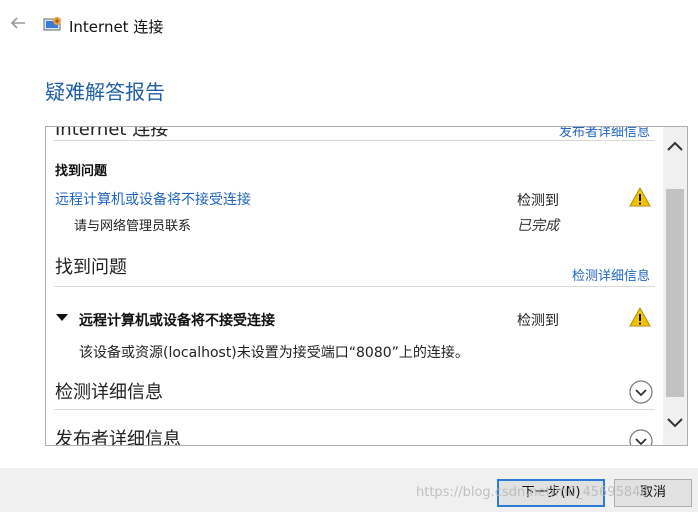 This screenshot has height=512, width=698. What do you see at coordinates (675, 293) in the screenshot?
I see `scrollbar-thumb` at bounding box center [675, 293].